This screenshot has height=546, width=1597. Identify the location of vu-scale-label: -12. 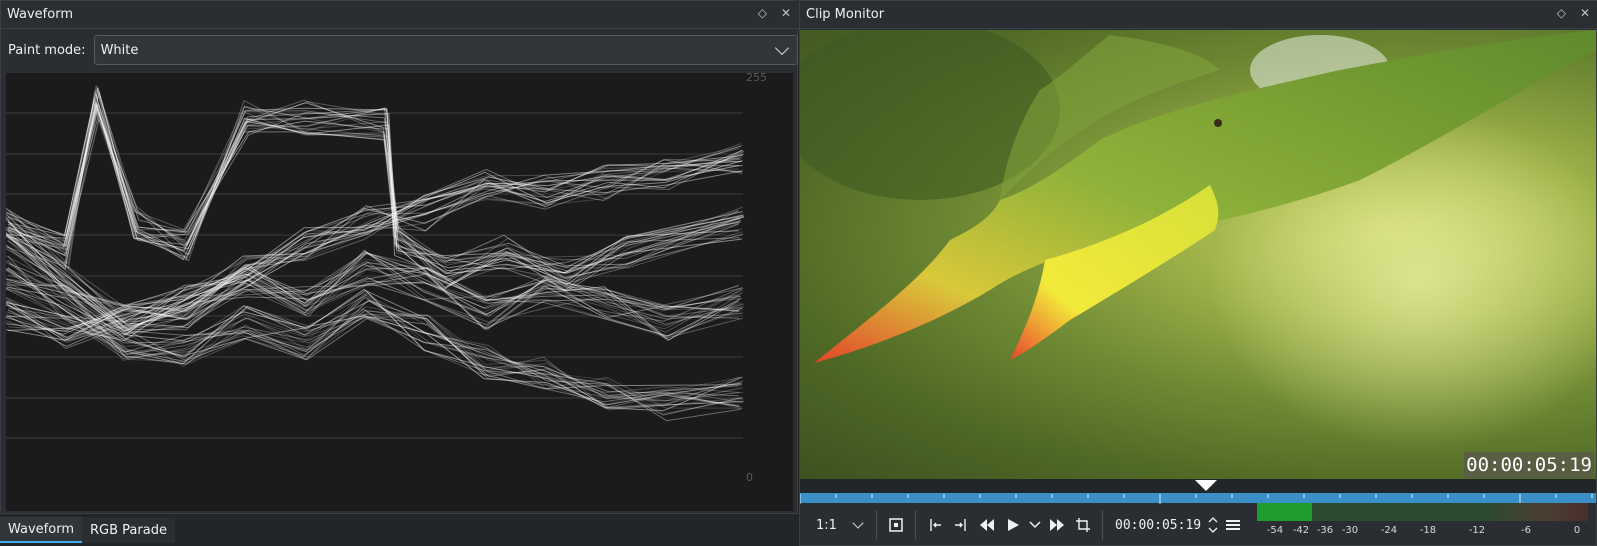
(1477, 530).